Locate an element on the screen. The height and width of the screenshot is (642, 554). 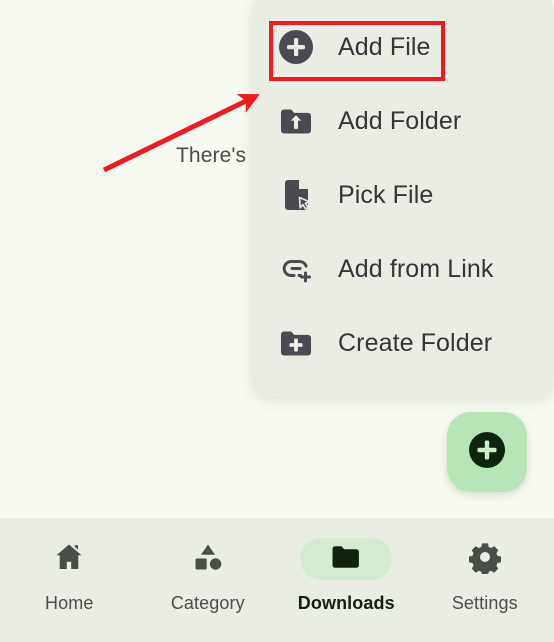
menu-item-create-folder: Create Folder is located at coordinates (403, 343).